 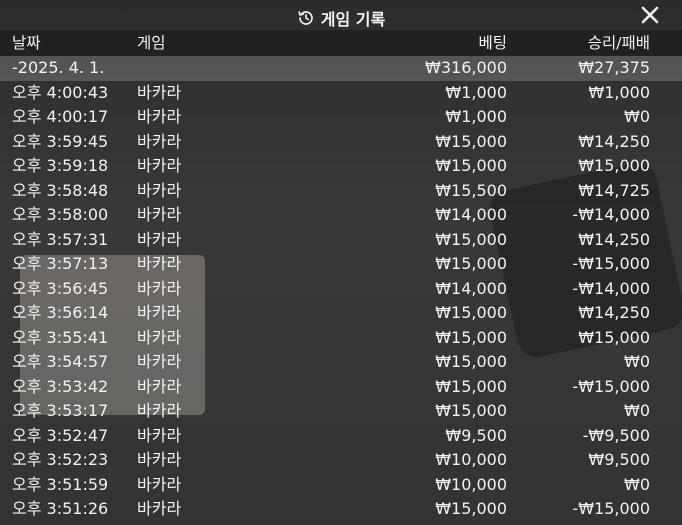 What do you see at coordinates (341, 387) in the screenshot?
I see `table-row: 오후 3:53:42 바카라 ₩15,000 -₩15,000` at bounding box center [341, 387].